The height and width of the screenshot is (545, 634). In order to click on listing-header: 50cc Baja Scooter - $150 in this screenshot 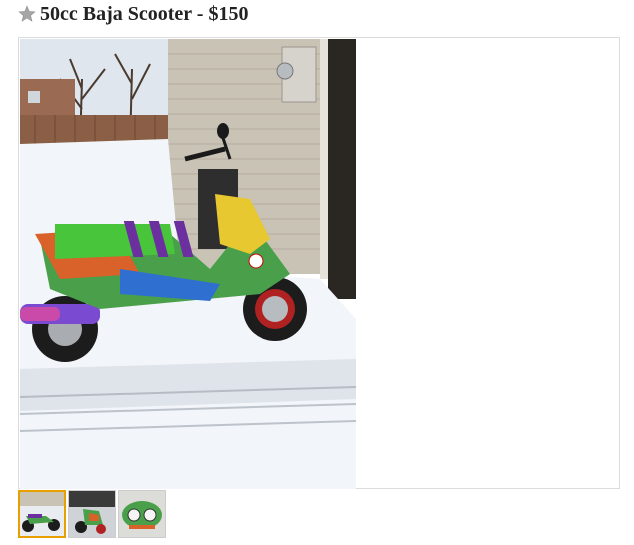, I will do `click(133, 14)`.